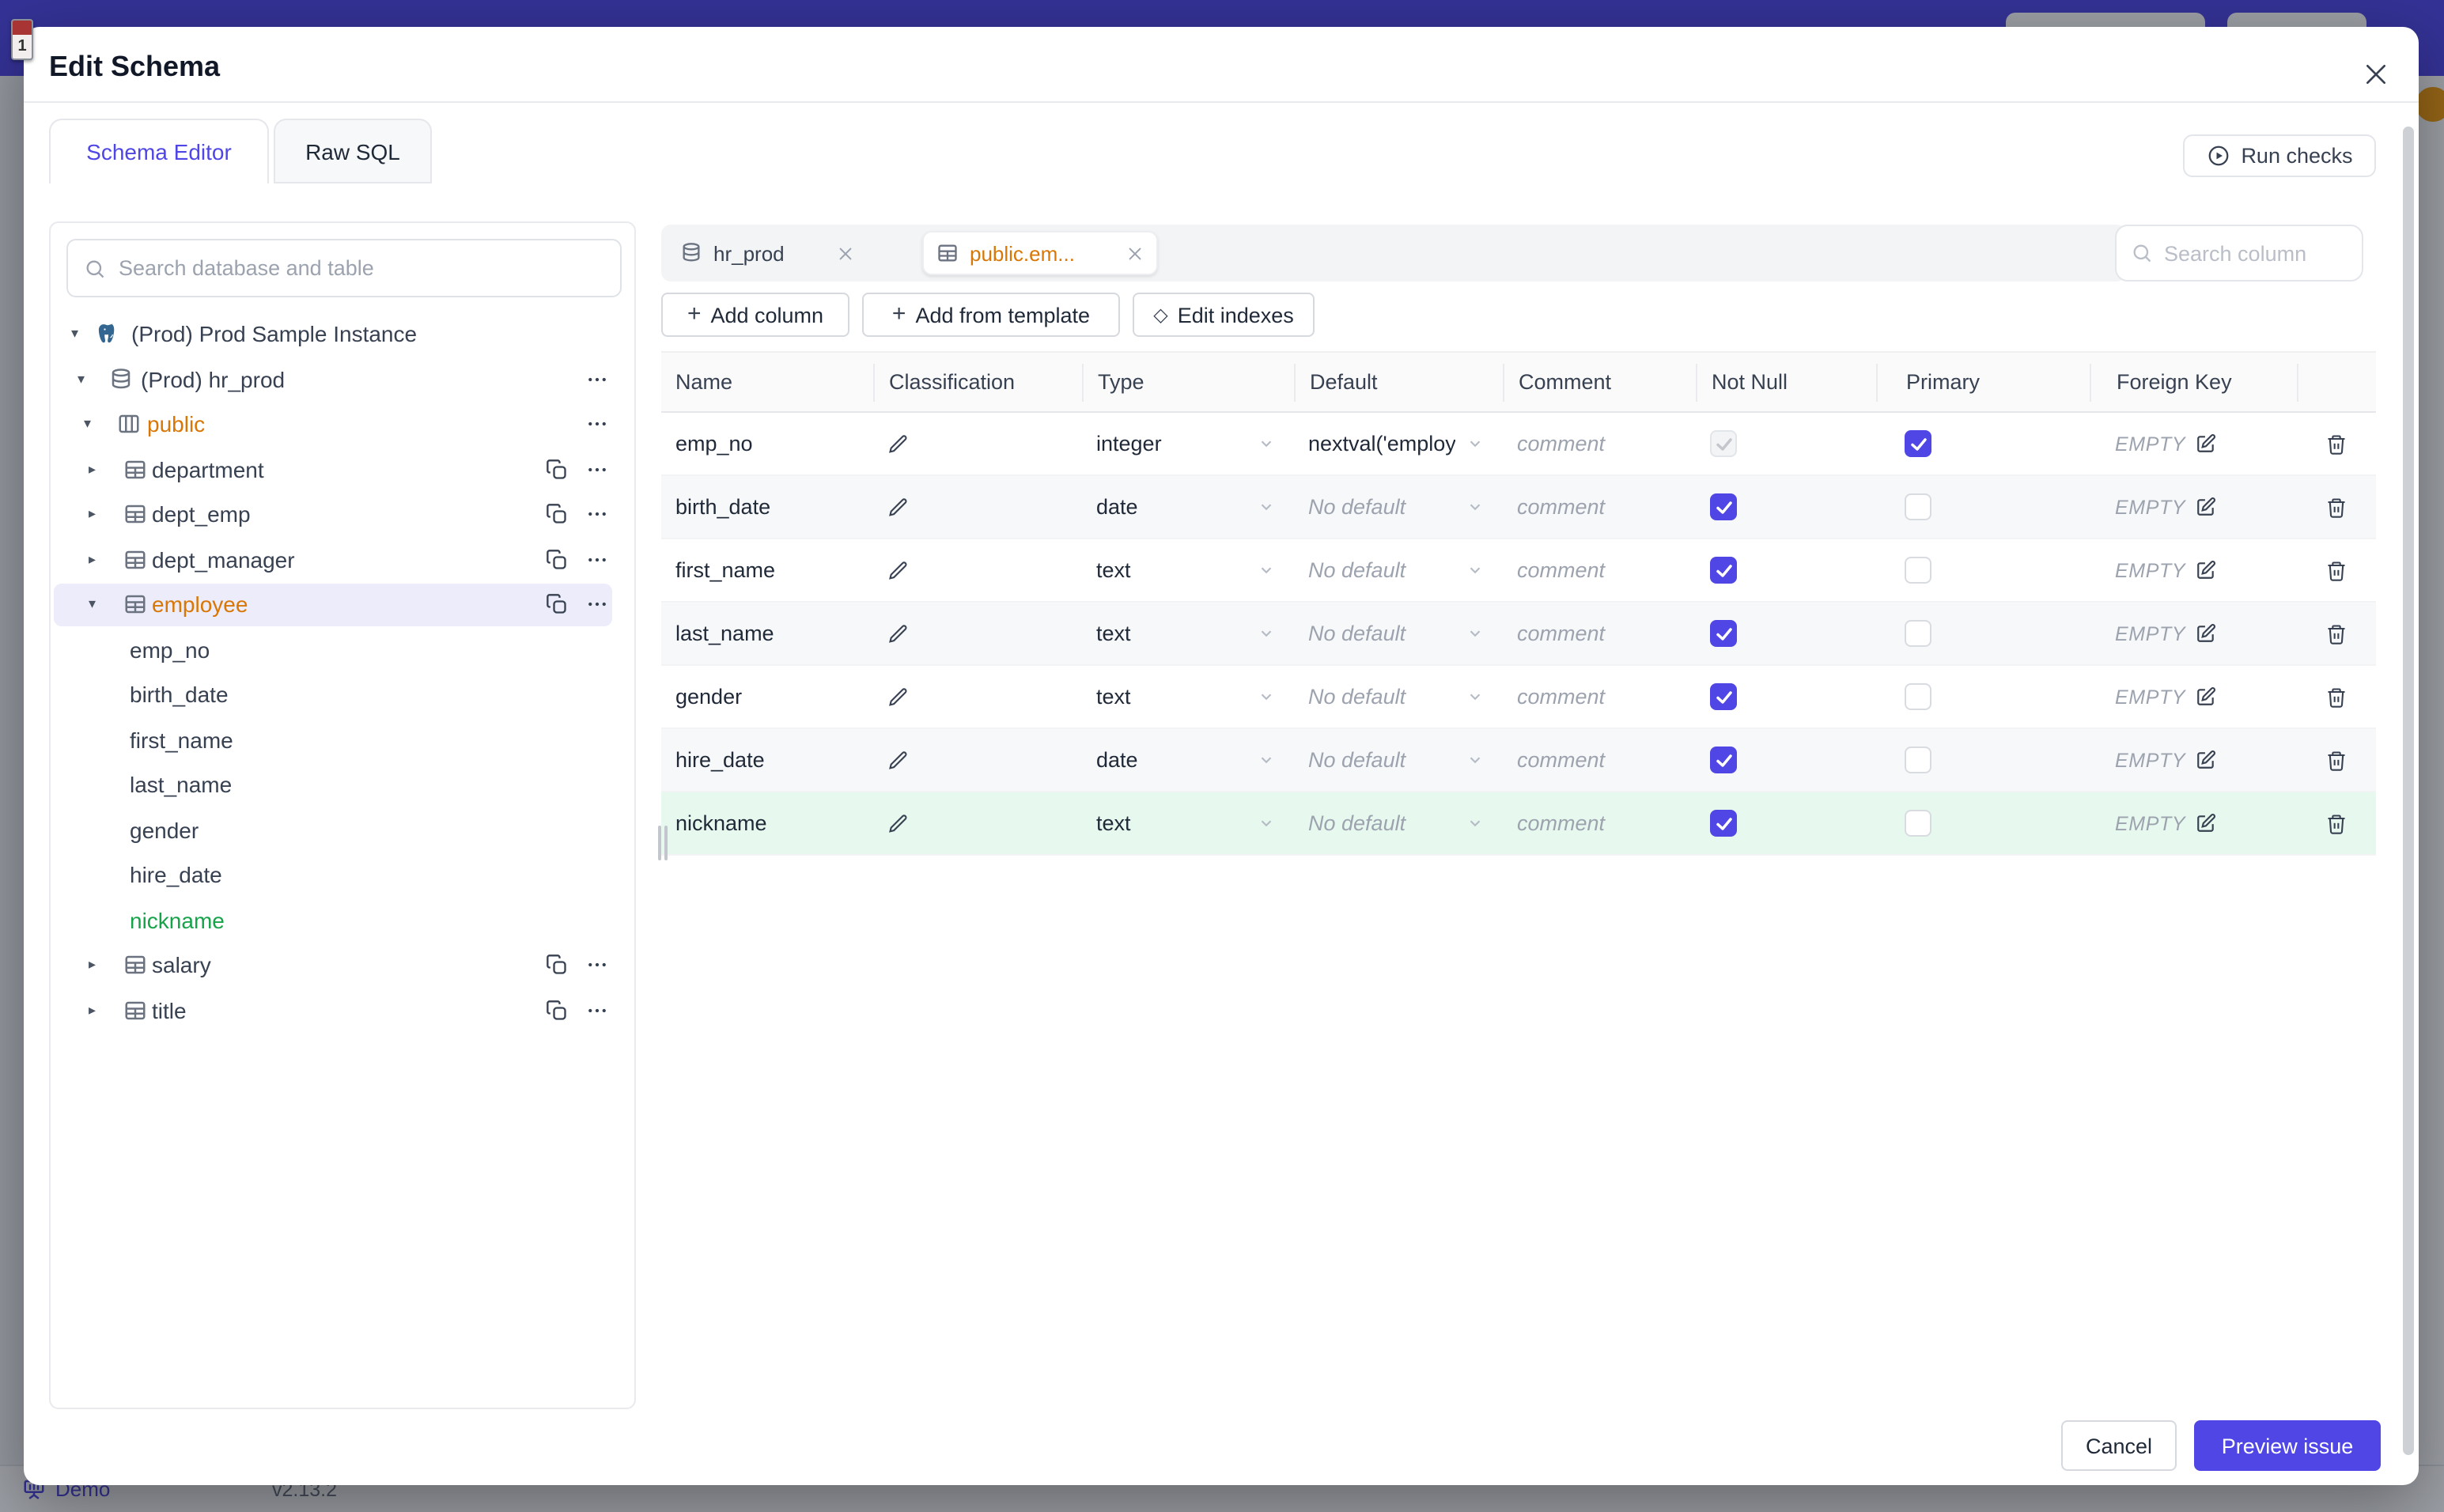 Image resolution: width=2444 pixels, height=1512 pixels. What do you see at coordinates (1398, 443) in the screenshot?
I see `default-select: nextval('employ` at bounding box center [1398, 443].